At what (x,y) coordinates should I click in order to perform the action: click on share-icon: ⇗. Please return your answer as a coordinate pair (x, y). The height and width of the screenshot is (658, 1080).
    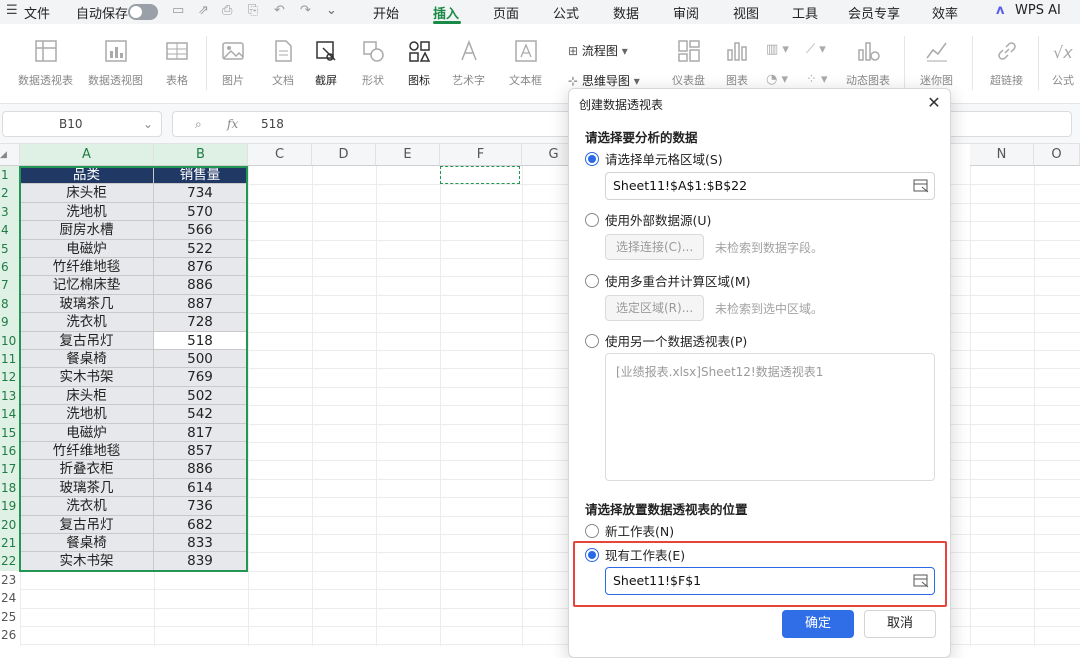
    Looking at the image, I should click on (203, 10).